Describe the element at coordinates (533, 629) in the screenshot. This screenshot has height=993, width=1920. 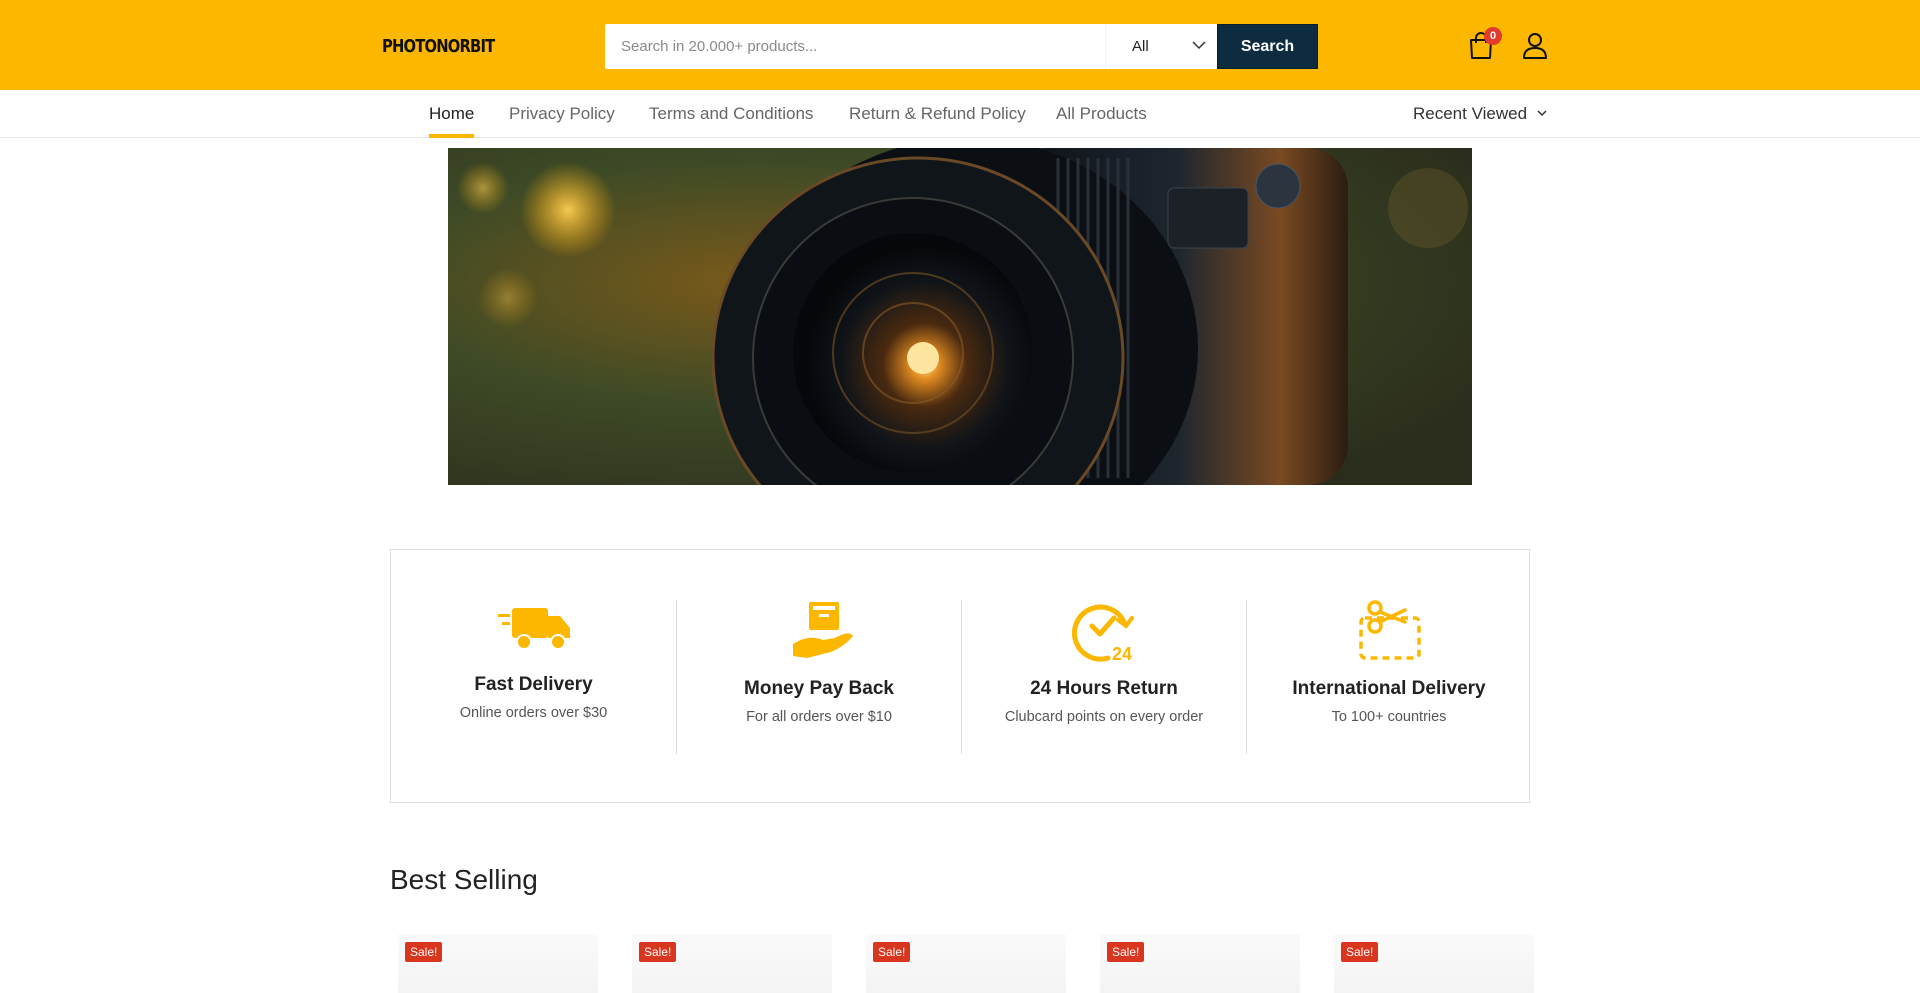
I see `truck-icon` at that location.